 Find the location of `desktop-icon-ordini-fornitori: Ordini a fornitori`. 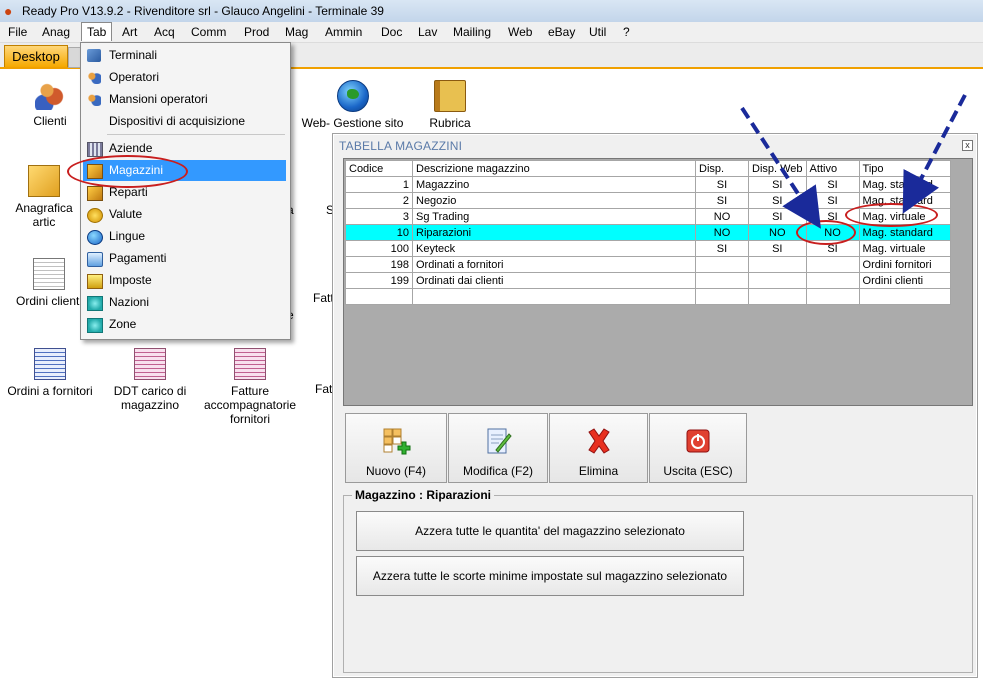

desktop-icon-ordini-fornitori: Ordini a fornitori is located at coordinates (50, 373).